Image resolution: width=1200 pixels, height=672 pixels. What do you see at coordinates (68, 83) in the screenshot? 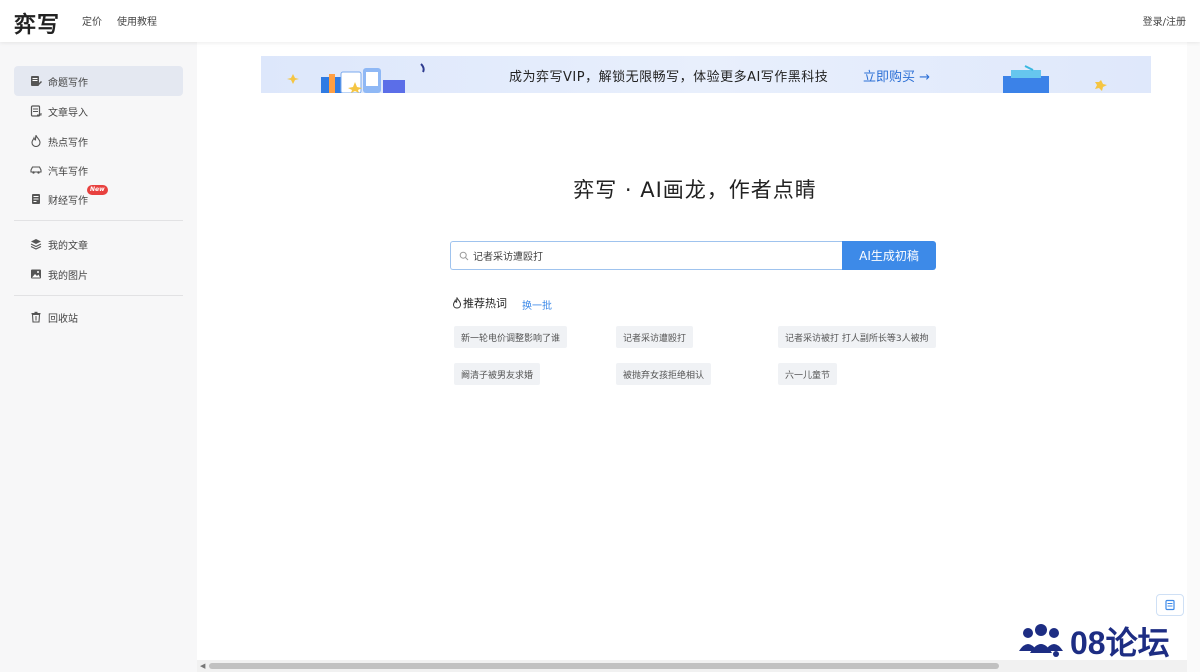
I see `sidebar-item-label: 命题写作` at bounding box center [68, 83].